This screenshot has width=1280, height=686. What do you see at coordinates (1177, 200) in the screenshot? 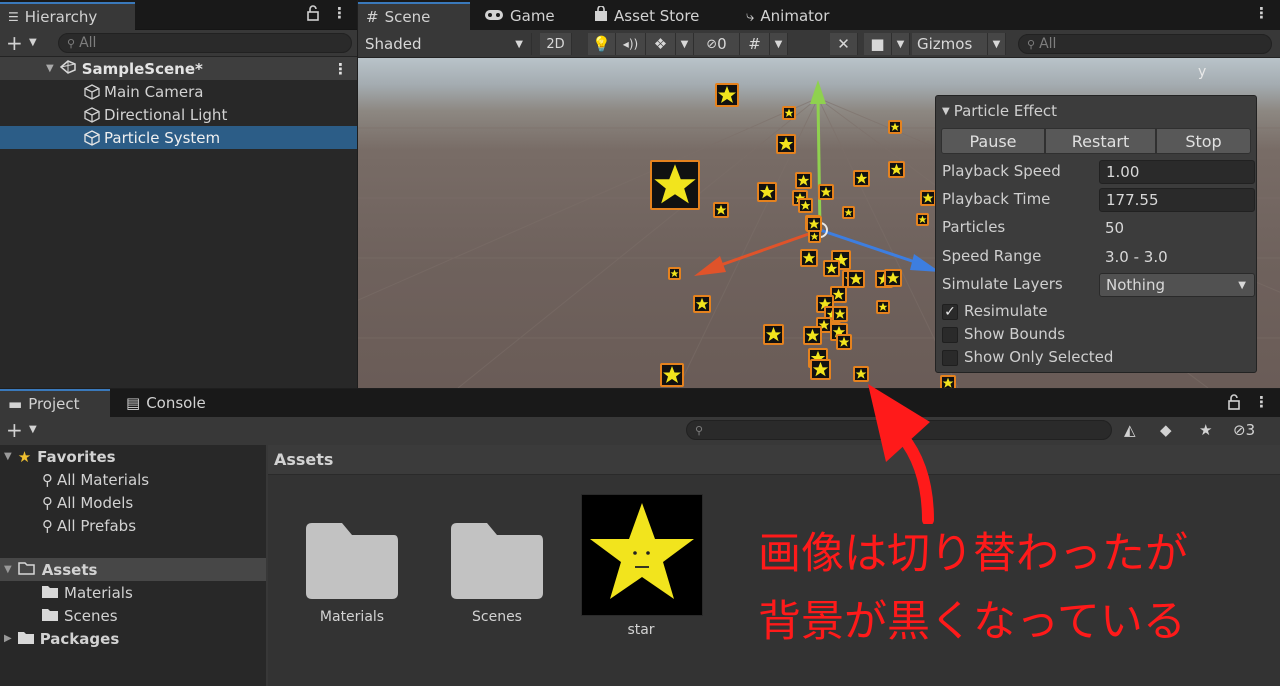
I see `playback-time-field: 177.55` at bounding box center [1177, 200].